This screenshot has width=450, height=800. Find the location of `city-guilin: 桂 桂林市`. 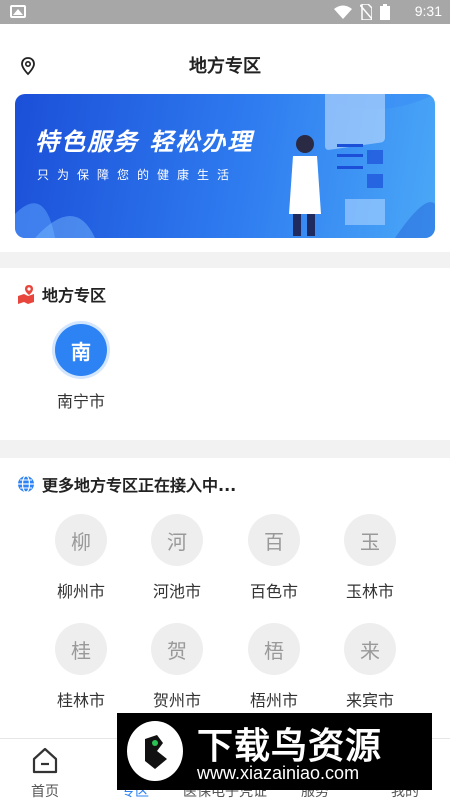

city-guilin: 桂 桂林市 is located at coordinates (81, 667).